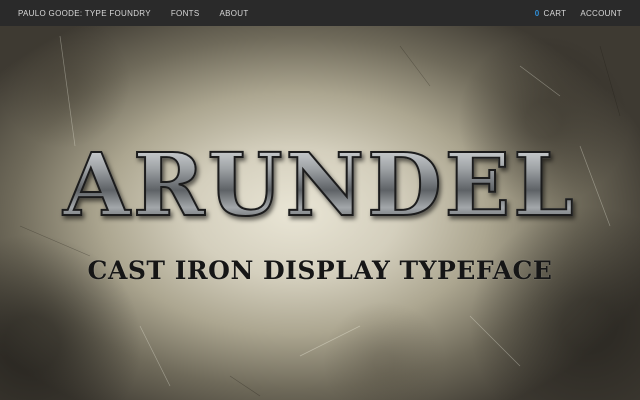 This screenshot has width=640, height=400. What do you see at coordinates (555, 13) in the screenshot?
I see `cart-label: CART` at bounding box center [555, 13].